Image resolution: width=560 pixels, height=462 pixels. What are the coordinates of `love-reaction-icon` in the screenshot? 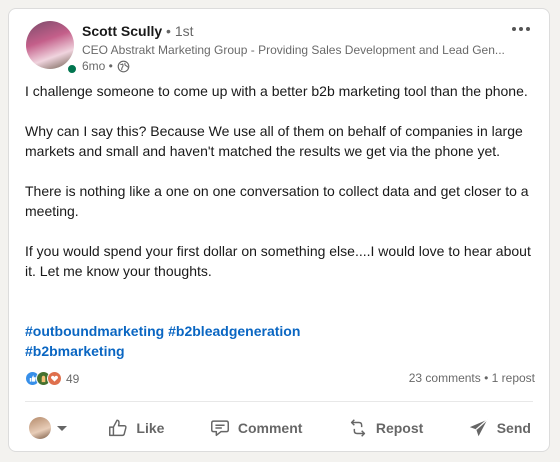 It's located at (54, 378).